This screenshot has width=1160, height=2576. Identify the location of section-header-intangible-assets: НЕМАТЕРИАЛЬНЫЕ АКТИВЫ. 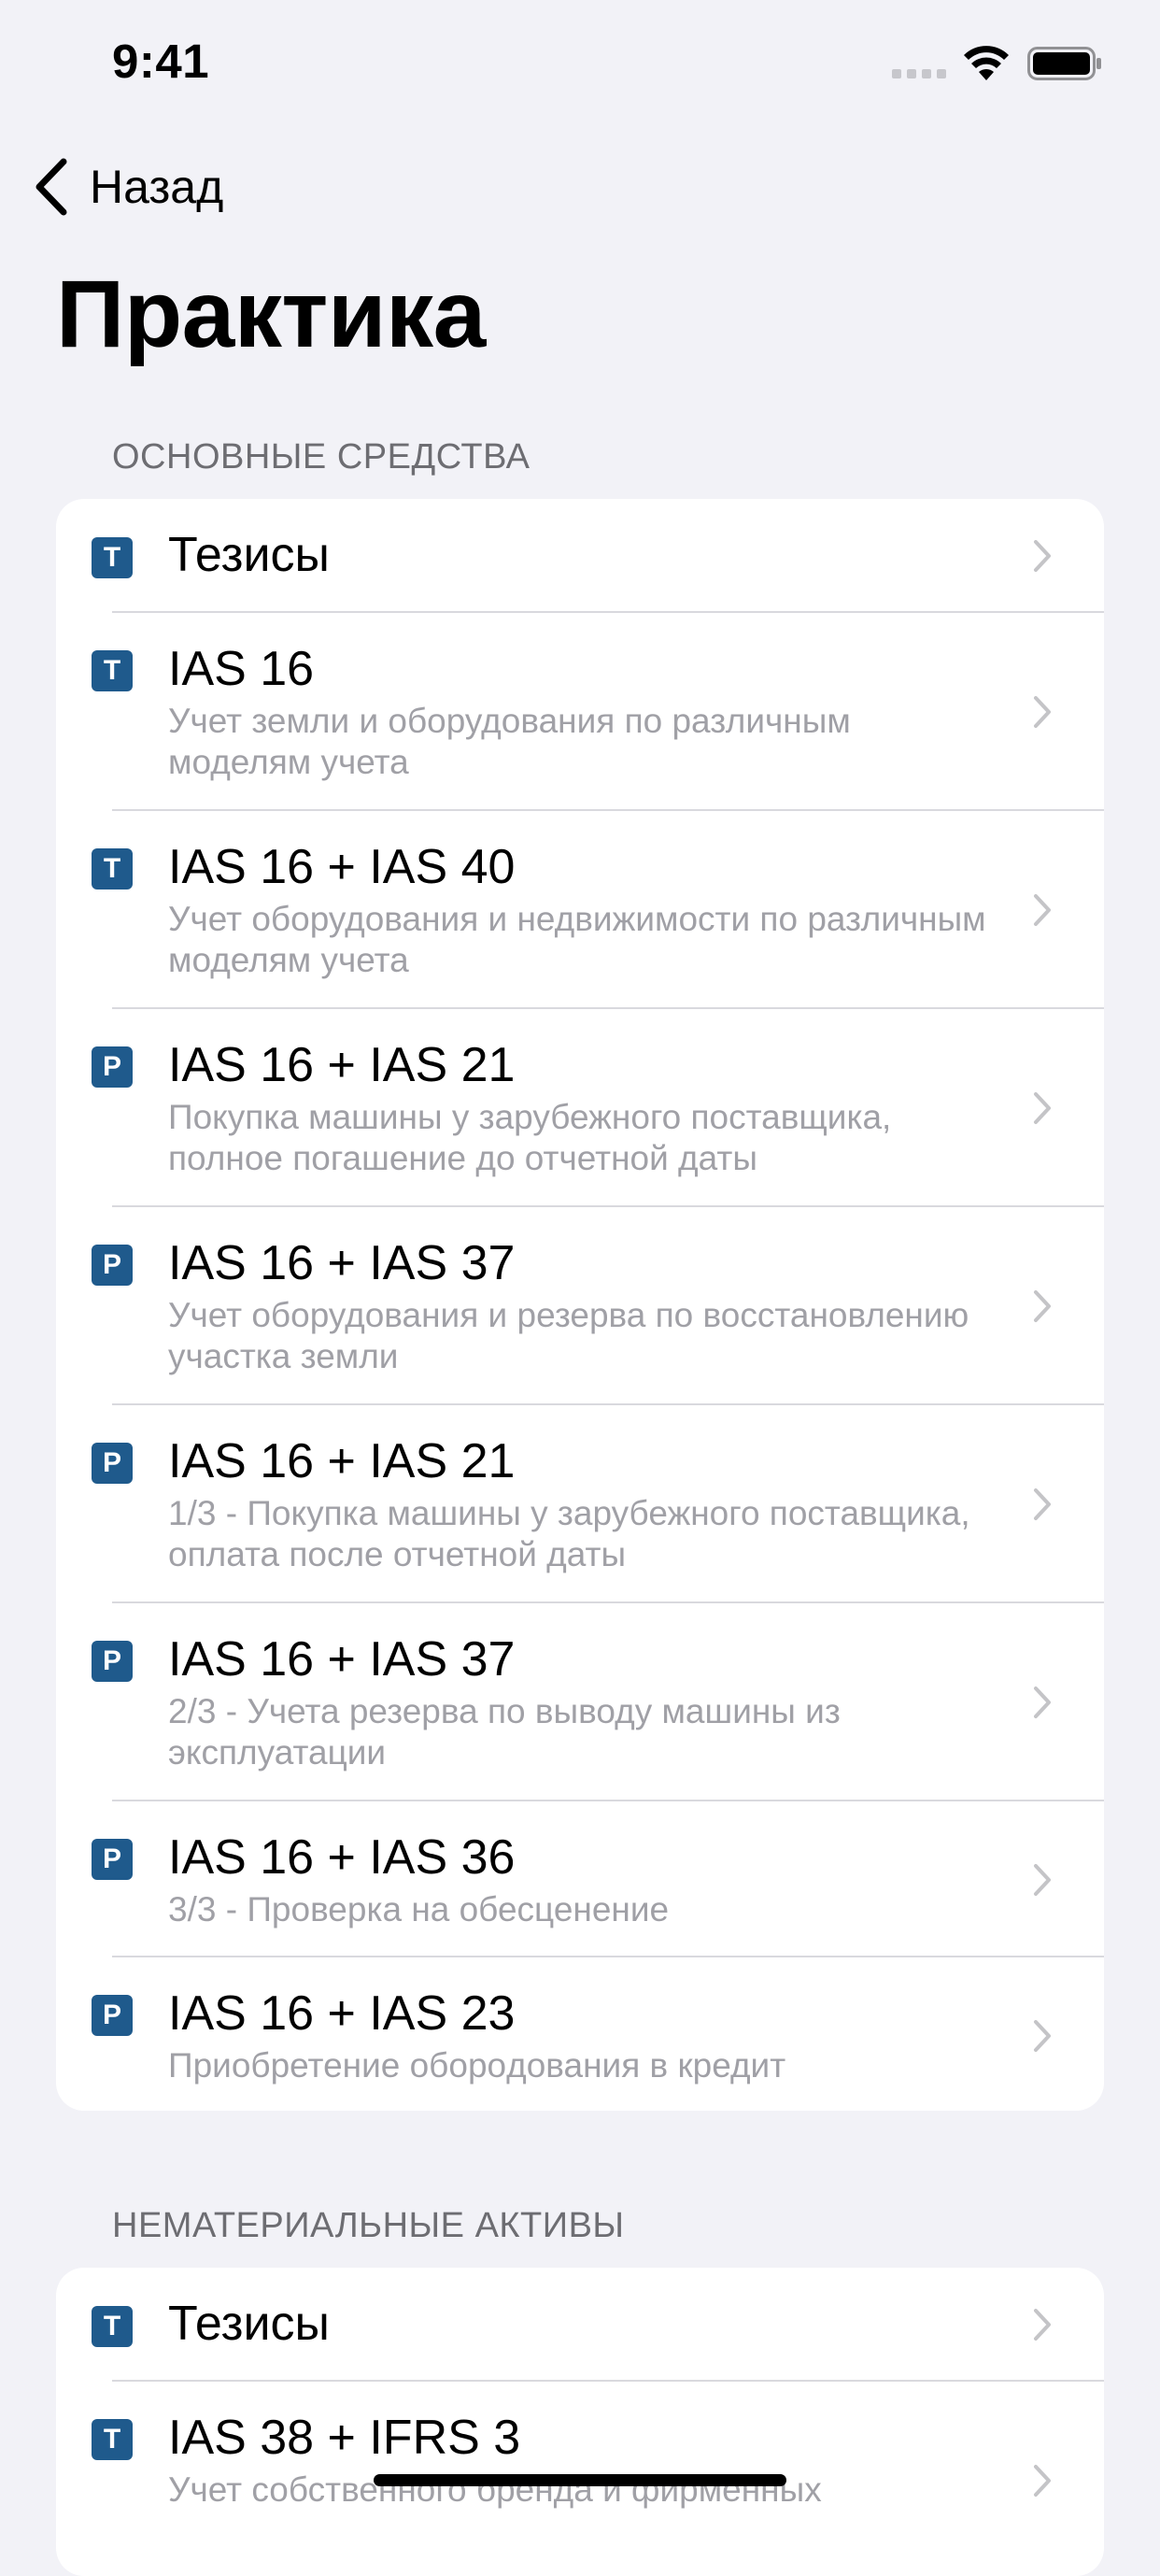
(369, 2226).